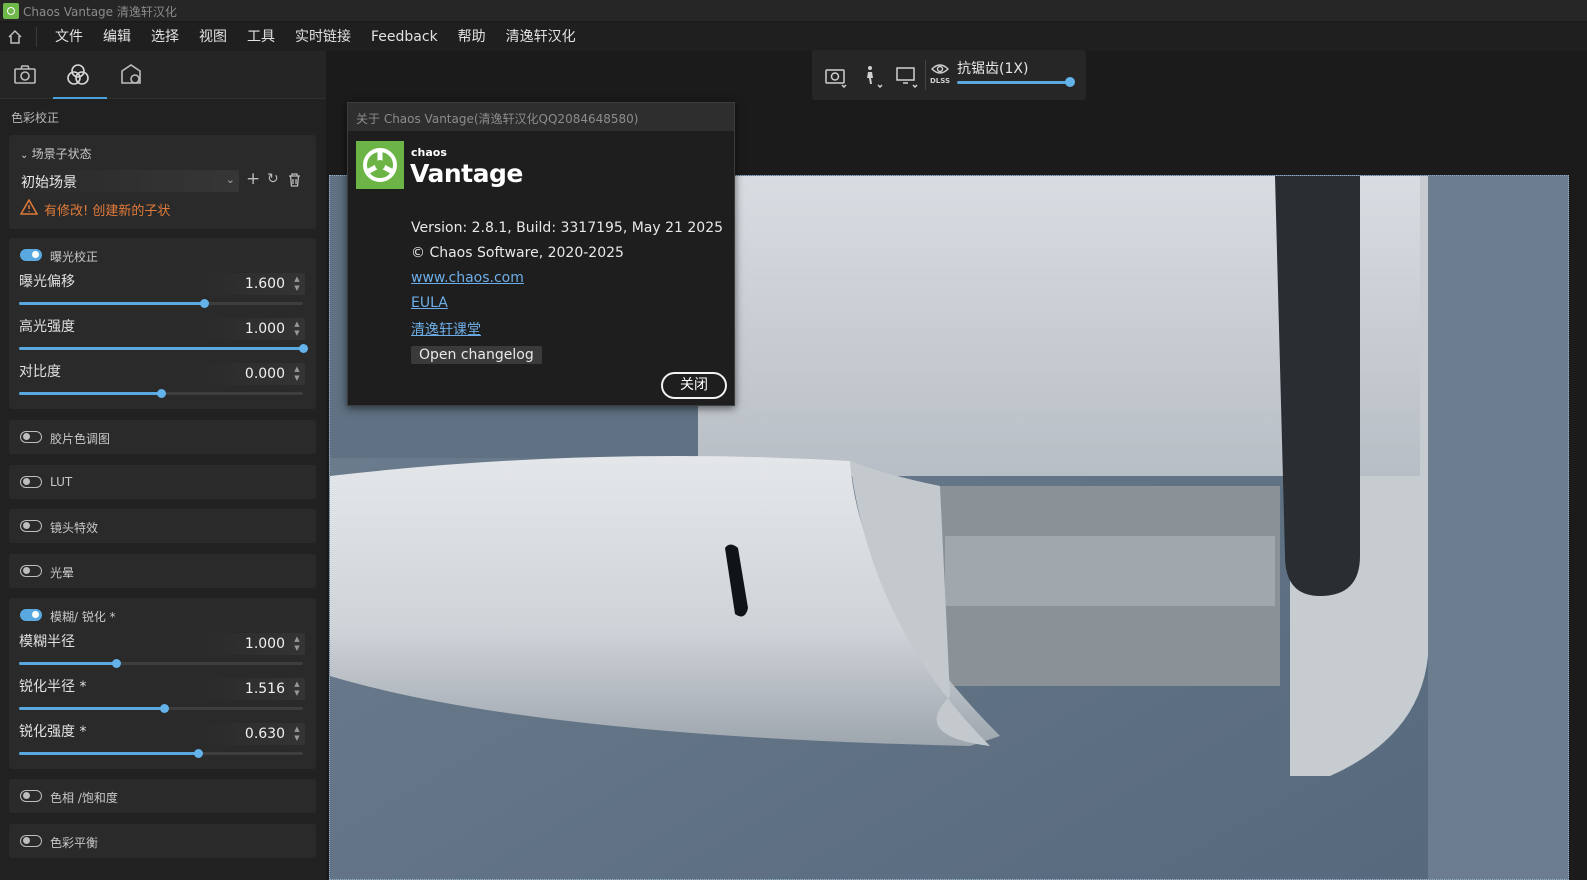  I want to click on hue-saturation-card: 色相 /饱和度, so click(162, 796).